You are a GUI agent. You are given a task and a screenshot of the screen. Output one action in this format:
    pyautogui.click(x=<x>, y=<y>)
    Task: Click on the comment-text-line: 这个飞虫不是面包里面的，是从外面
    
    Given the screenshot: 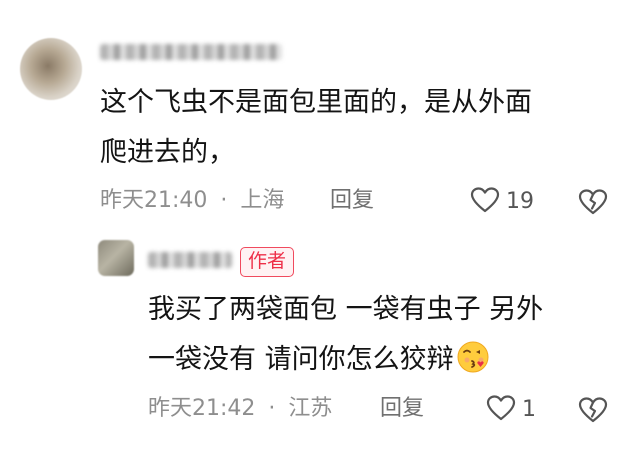 What is the action you would take?
    pyautogui.click(x=316, y=102)
    